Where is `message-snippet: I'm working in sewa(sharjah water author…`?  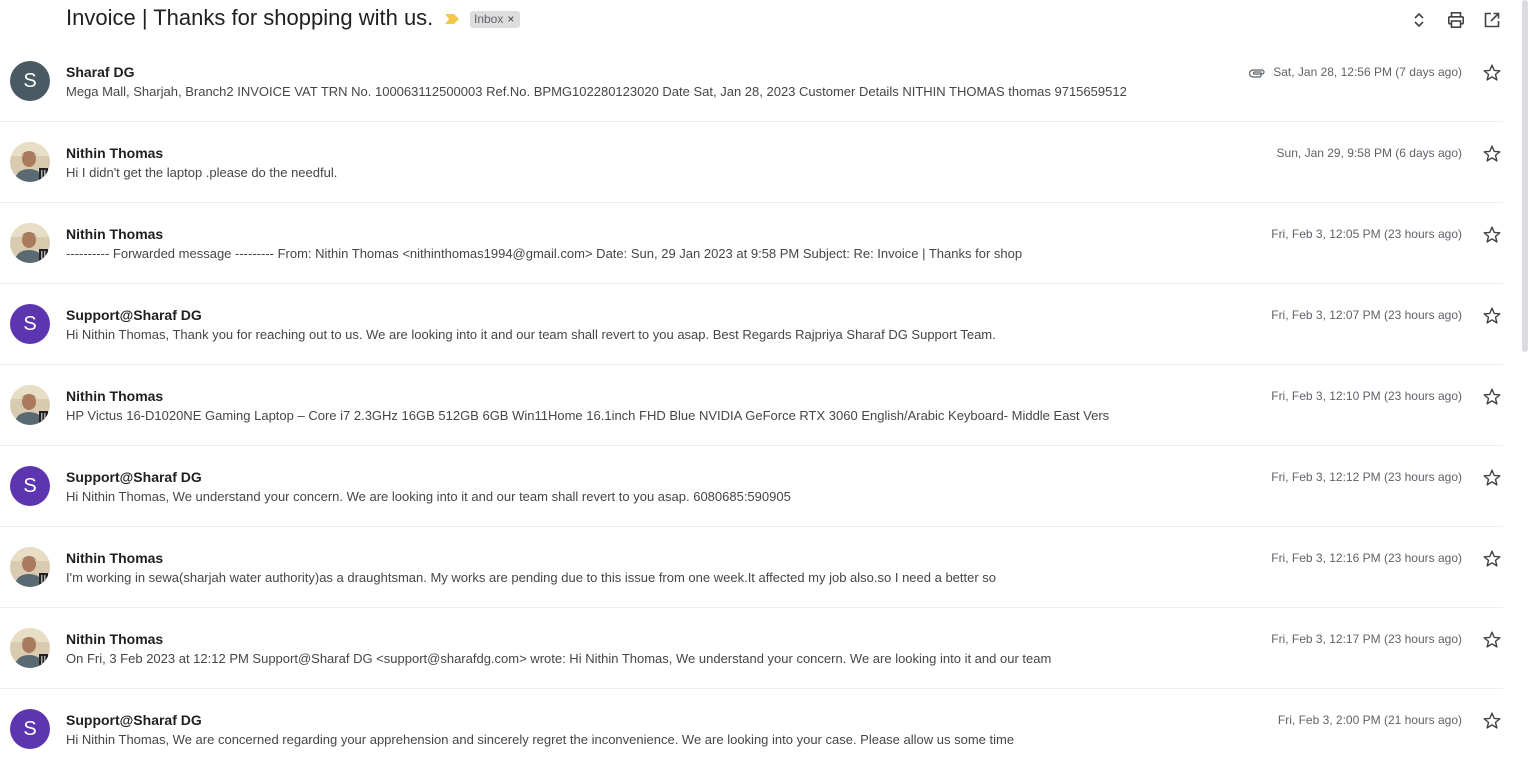
message-snippet: I'm working in sewa(sharjah water author… is located at coordinates (531, 577).